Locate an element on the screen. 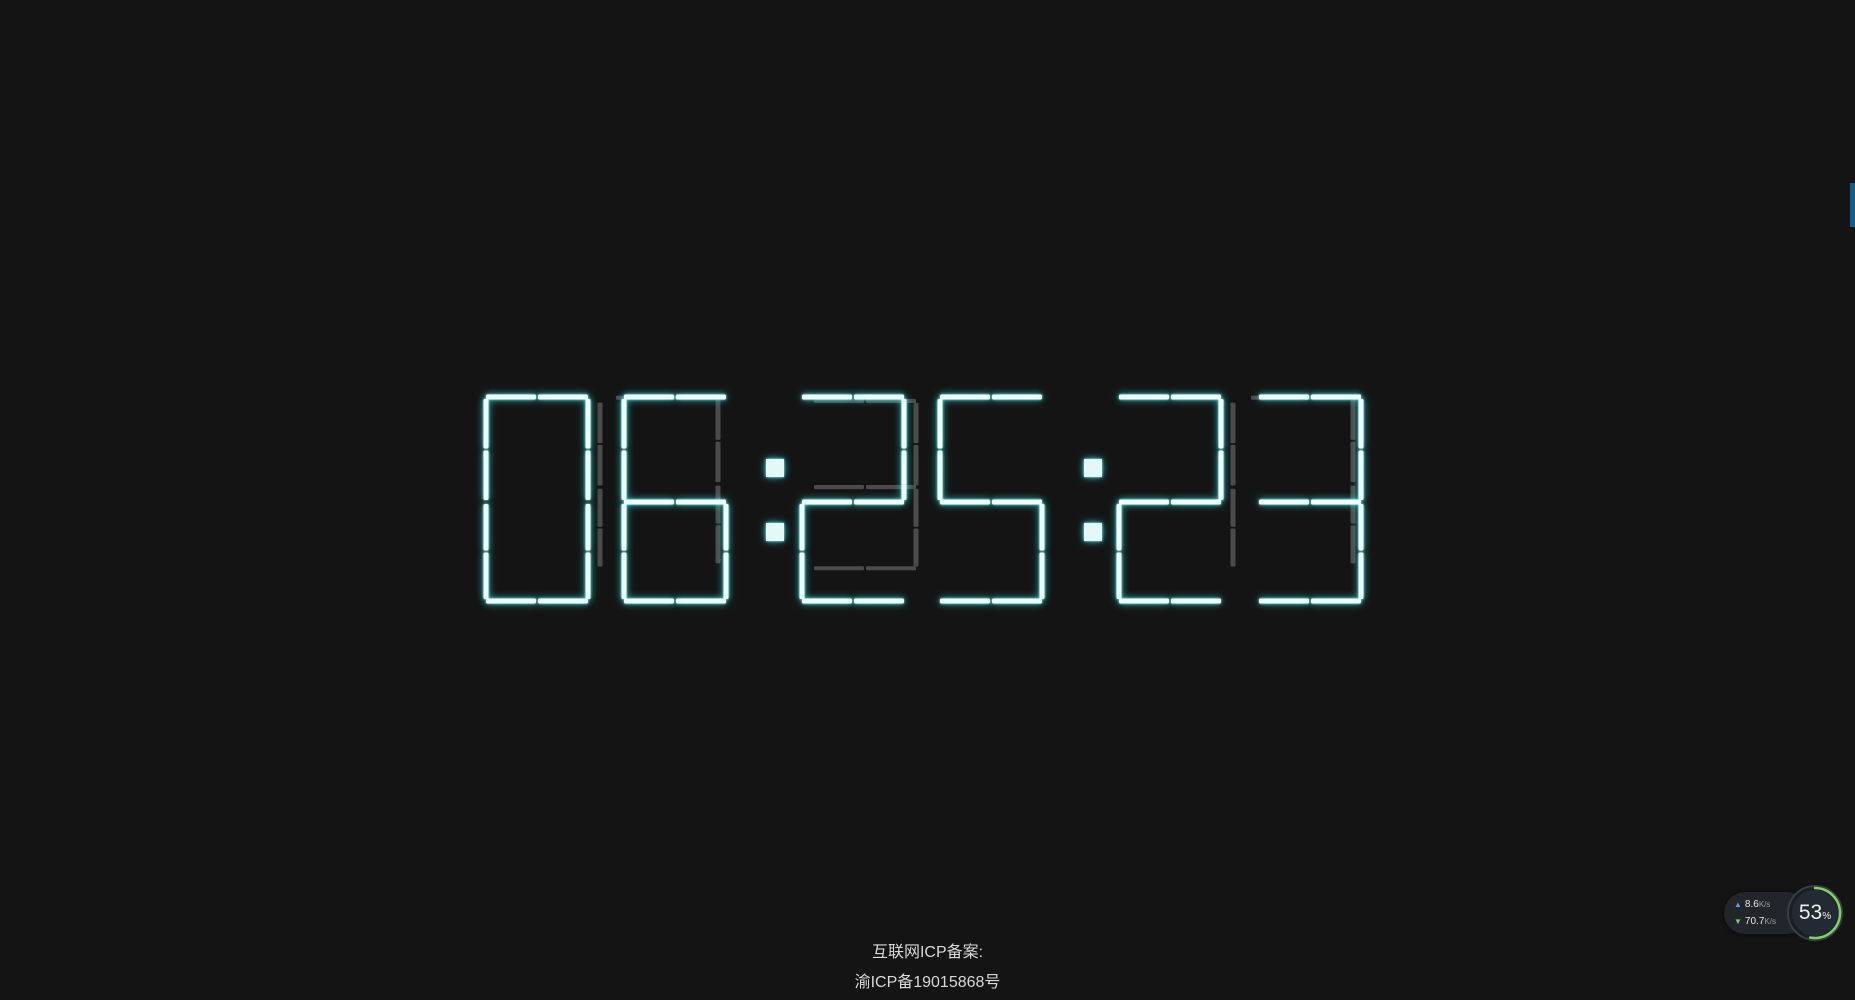 This screenshot has width=1855, height=1000. upload-speed: ▲ 8.6K/s is located at coordinates (1752, 904).